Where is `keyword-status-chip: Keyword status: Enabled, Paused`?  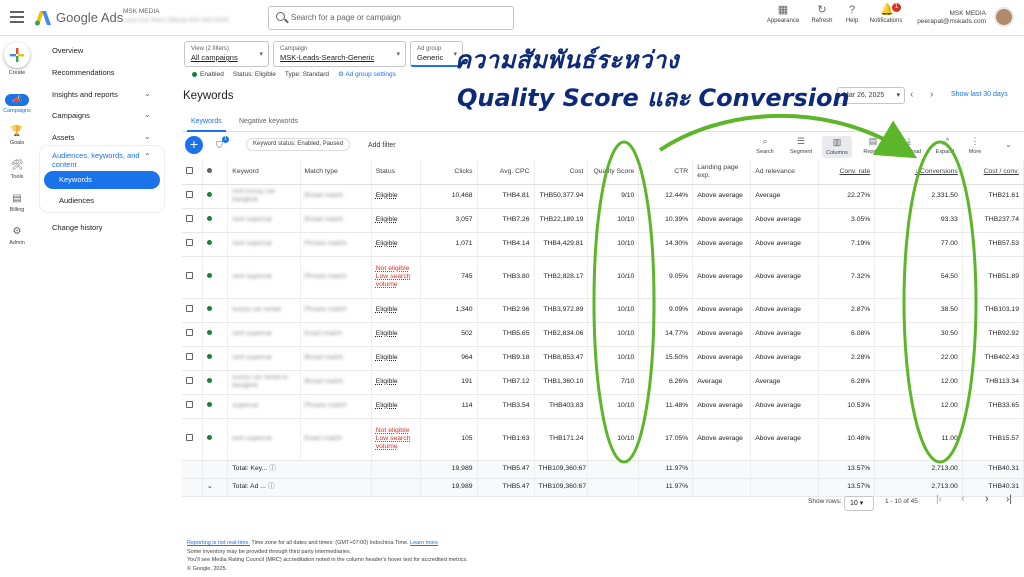
keyword-status-chip: Keyword status: Enabled, Paused is located at coordinates (298, 144).